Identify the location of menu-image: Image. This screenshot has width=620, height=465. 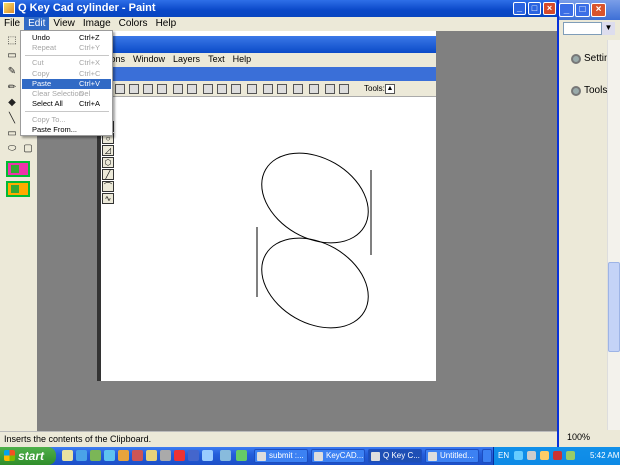
(97, 23).